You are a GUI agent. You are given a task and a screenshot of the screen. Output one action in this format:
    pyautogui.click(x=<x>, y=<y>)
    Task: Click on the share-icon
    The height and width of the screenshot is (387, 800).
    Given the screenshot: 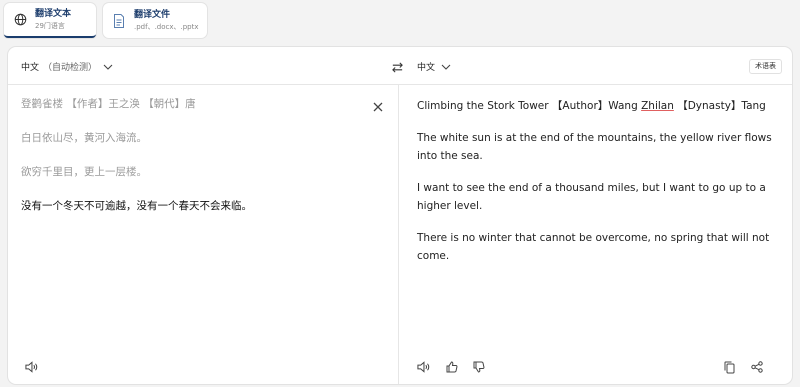 What is the action you would take?
    pyautogui.click(x=757, y=367)
    